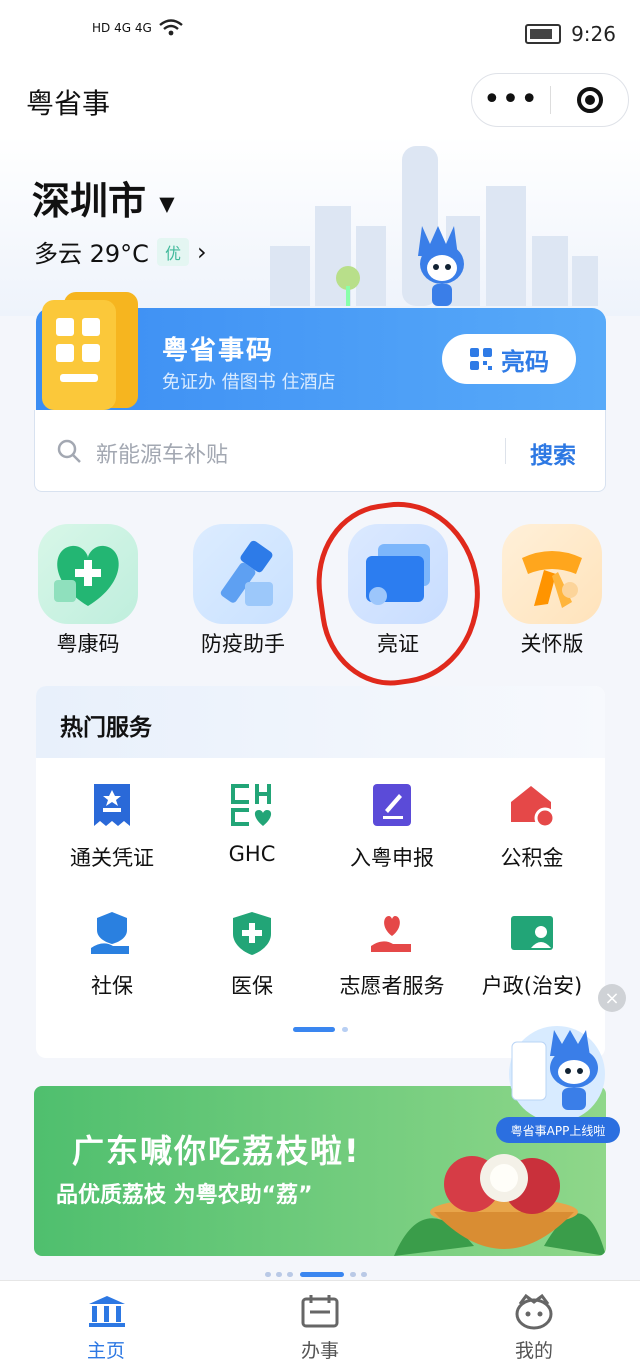  I want to click on banner-title: 广东喊你吃荔枝啦!, so click(216, 1151).